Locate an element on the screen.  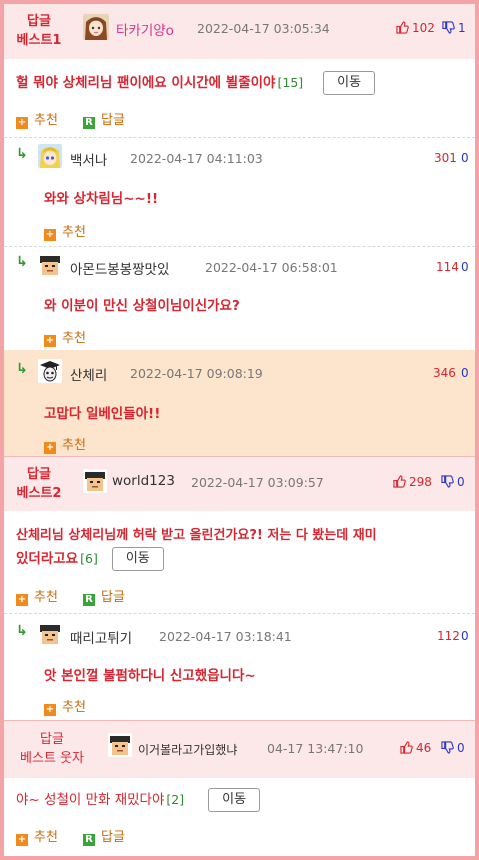
best1-upvote: 102 is located at coordinates (415, 28).